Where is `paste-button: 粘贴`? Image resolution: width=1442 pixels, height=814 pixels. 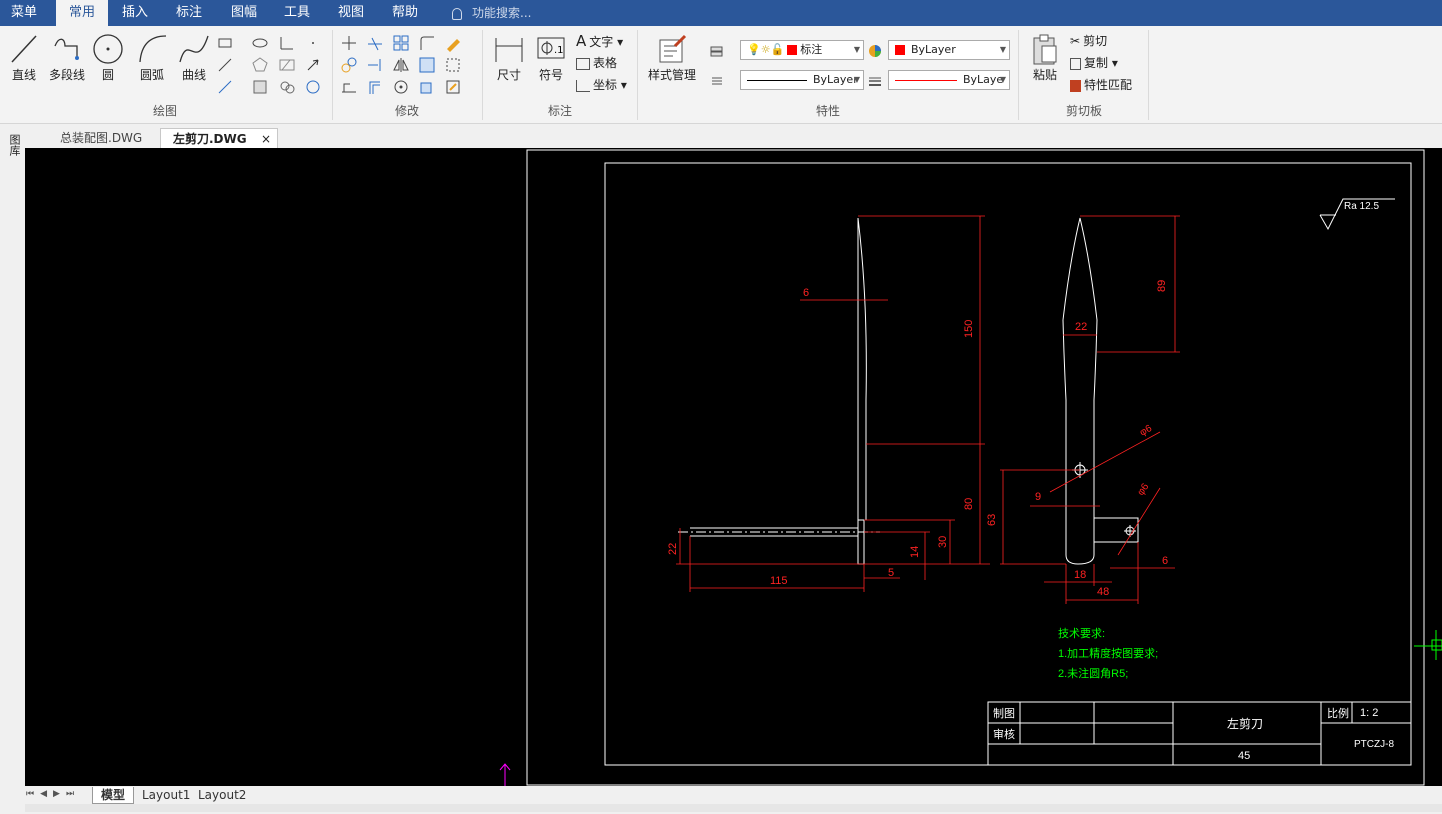 paste-button: 粘贴 is located at coordinates (1045, 57).